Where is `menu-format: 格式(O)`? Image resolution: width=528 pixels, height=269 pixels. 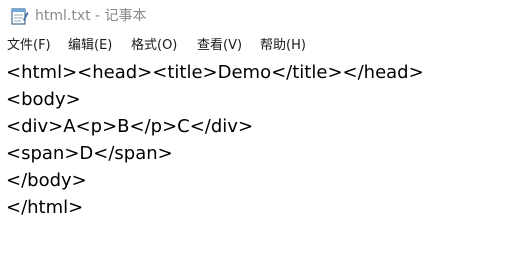
menu-format: 格式(O) is located at coordinates (154, 46).